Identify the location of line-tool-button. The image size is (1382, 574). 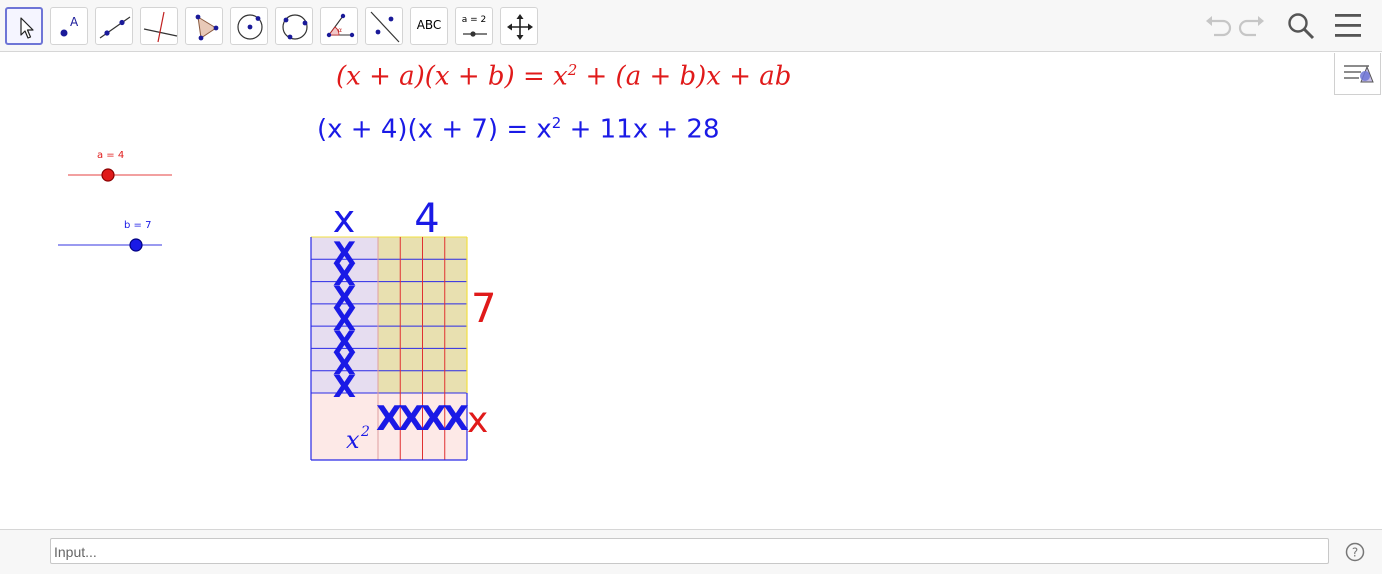
(114, 26).